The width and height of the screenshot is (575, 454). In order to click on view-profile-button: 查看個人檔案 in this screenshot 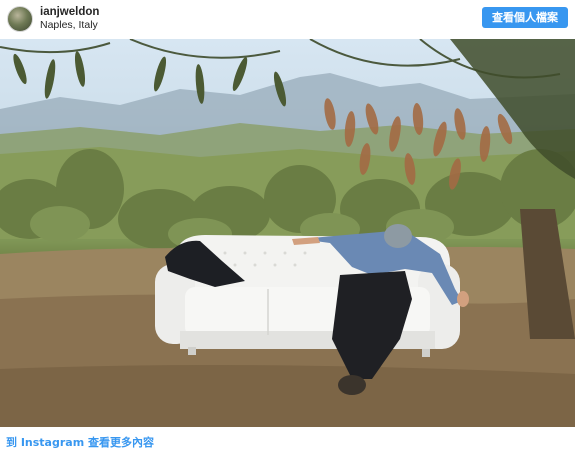, I will do `click(525, 17)`.